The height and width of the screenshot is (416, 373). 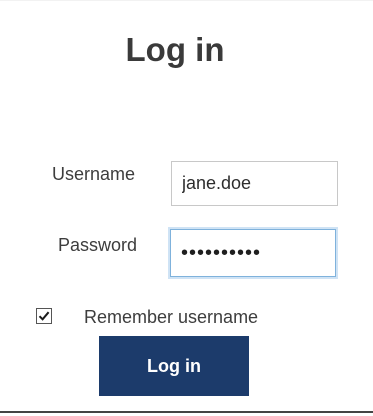 What do you see at coordinates (253, 253) in the screenshot?
I see `password-input` at bounding box center [253, 253].